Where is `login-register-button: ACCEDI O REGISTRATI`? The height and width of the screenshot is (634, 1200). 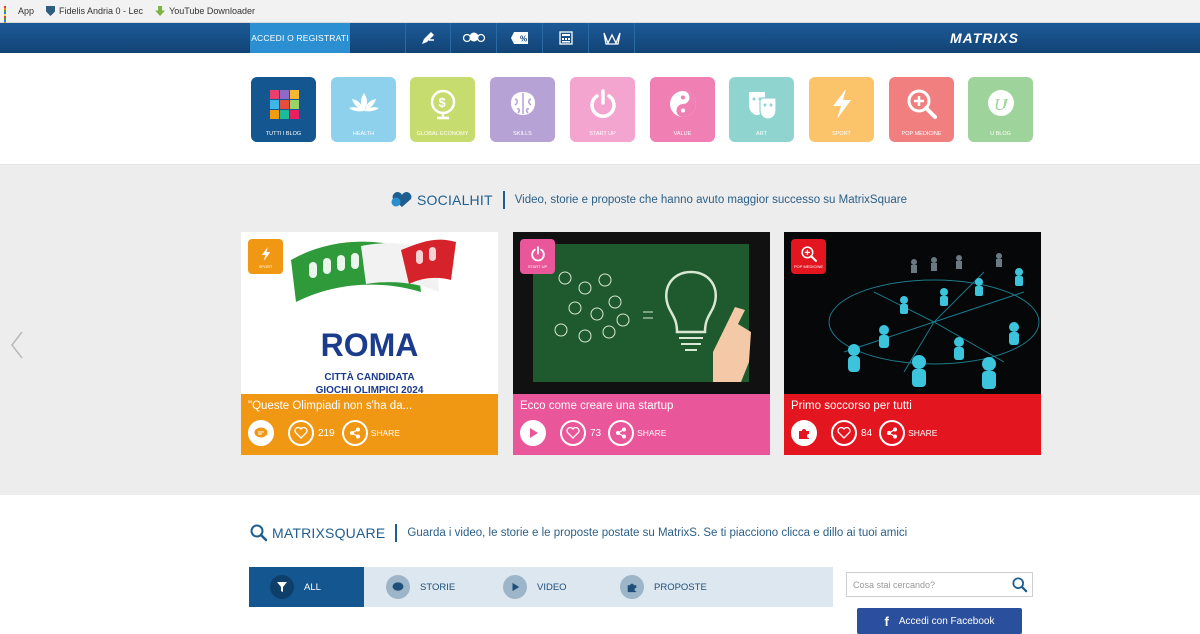
login-register-button: ACCEDI O REGISTRATI is located at coordinates (300, 38).